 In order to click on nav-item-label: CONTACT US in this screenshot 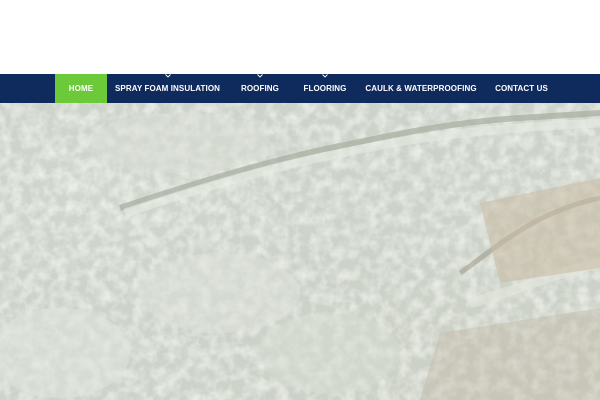, I will do `click(521, 88)`.